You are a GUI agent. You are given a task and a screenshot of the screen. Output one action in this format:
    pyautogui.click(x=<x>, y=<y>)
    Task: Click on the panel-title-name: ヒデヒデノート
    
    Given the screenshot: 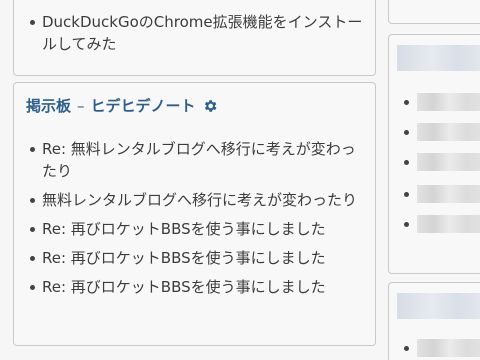 What is the action you would take?
    pyautogui.click(x=143, y=105)
    